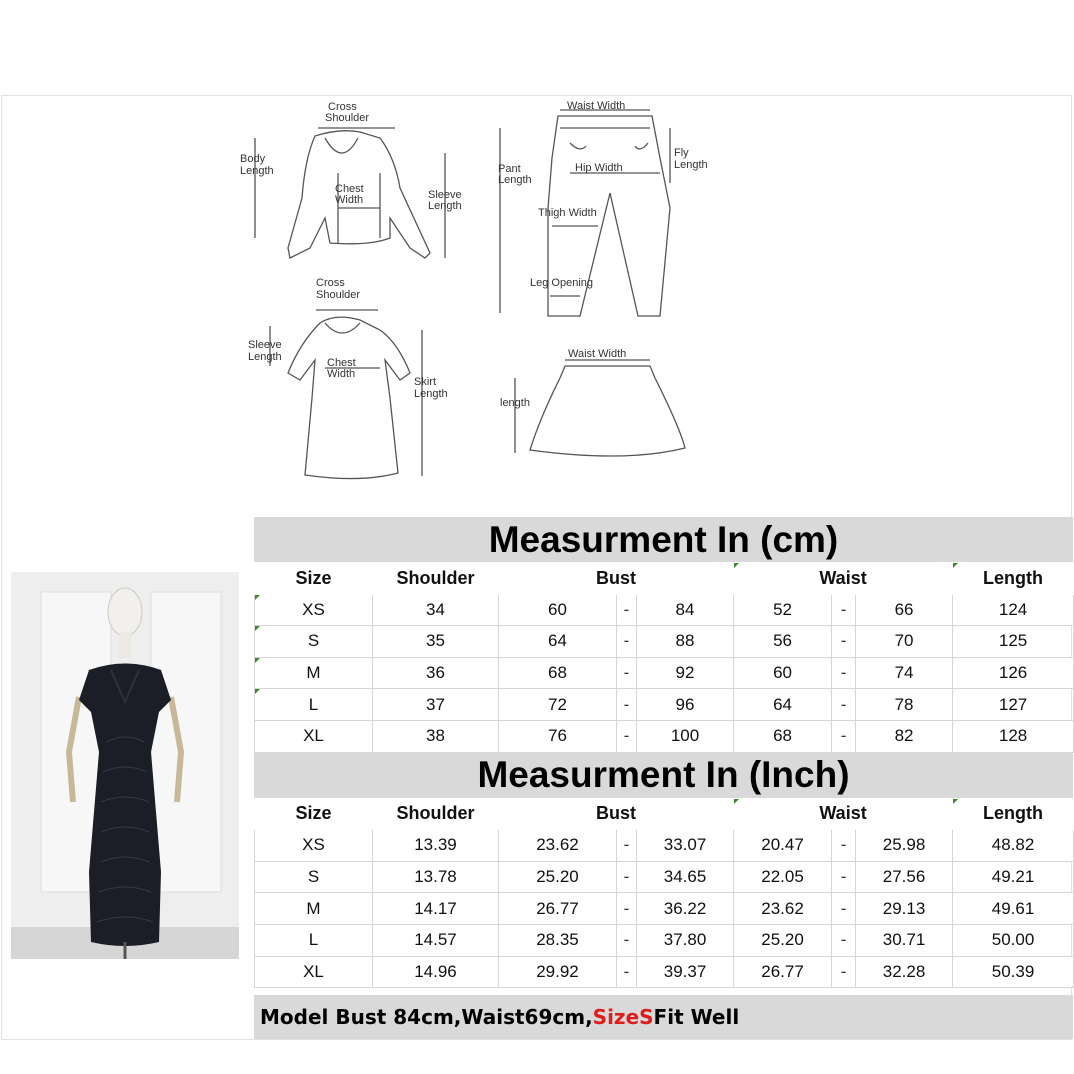 The height and width of the screenshot is (1074, 1074). What do you see at coordinates (557, 736) in the screenshot?
I see `cell-bust-min: 76` at bounding box center [557, 736].